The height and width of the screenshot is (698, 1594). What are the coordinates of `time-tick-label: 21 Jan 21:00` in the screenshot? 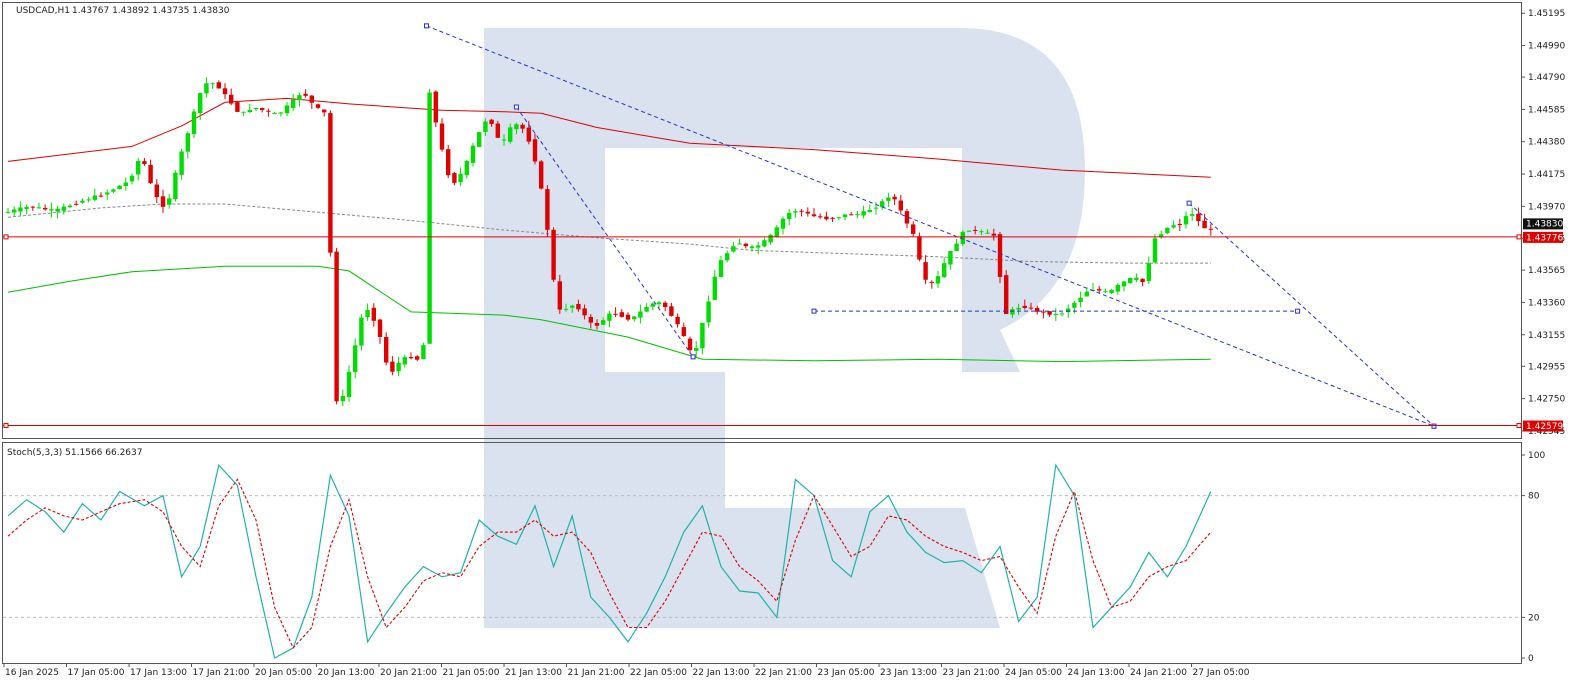 It's located at (596, 673).